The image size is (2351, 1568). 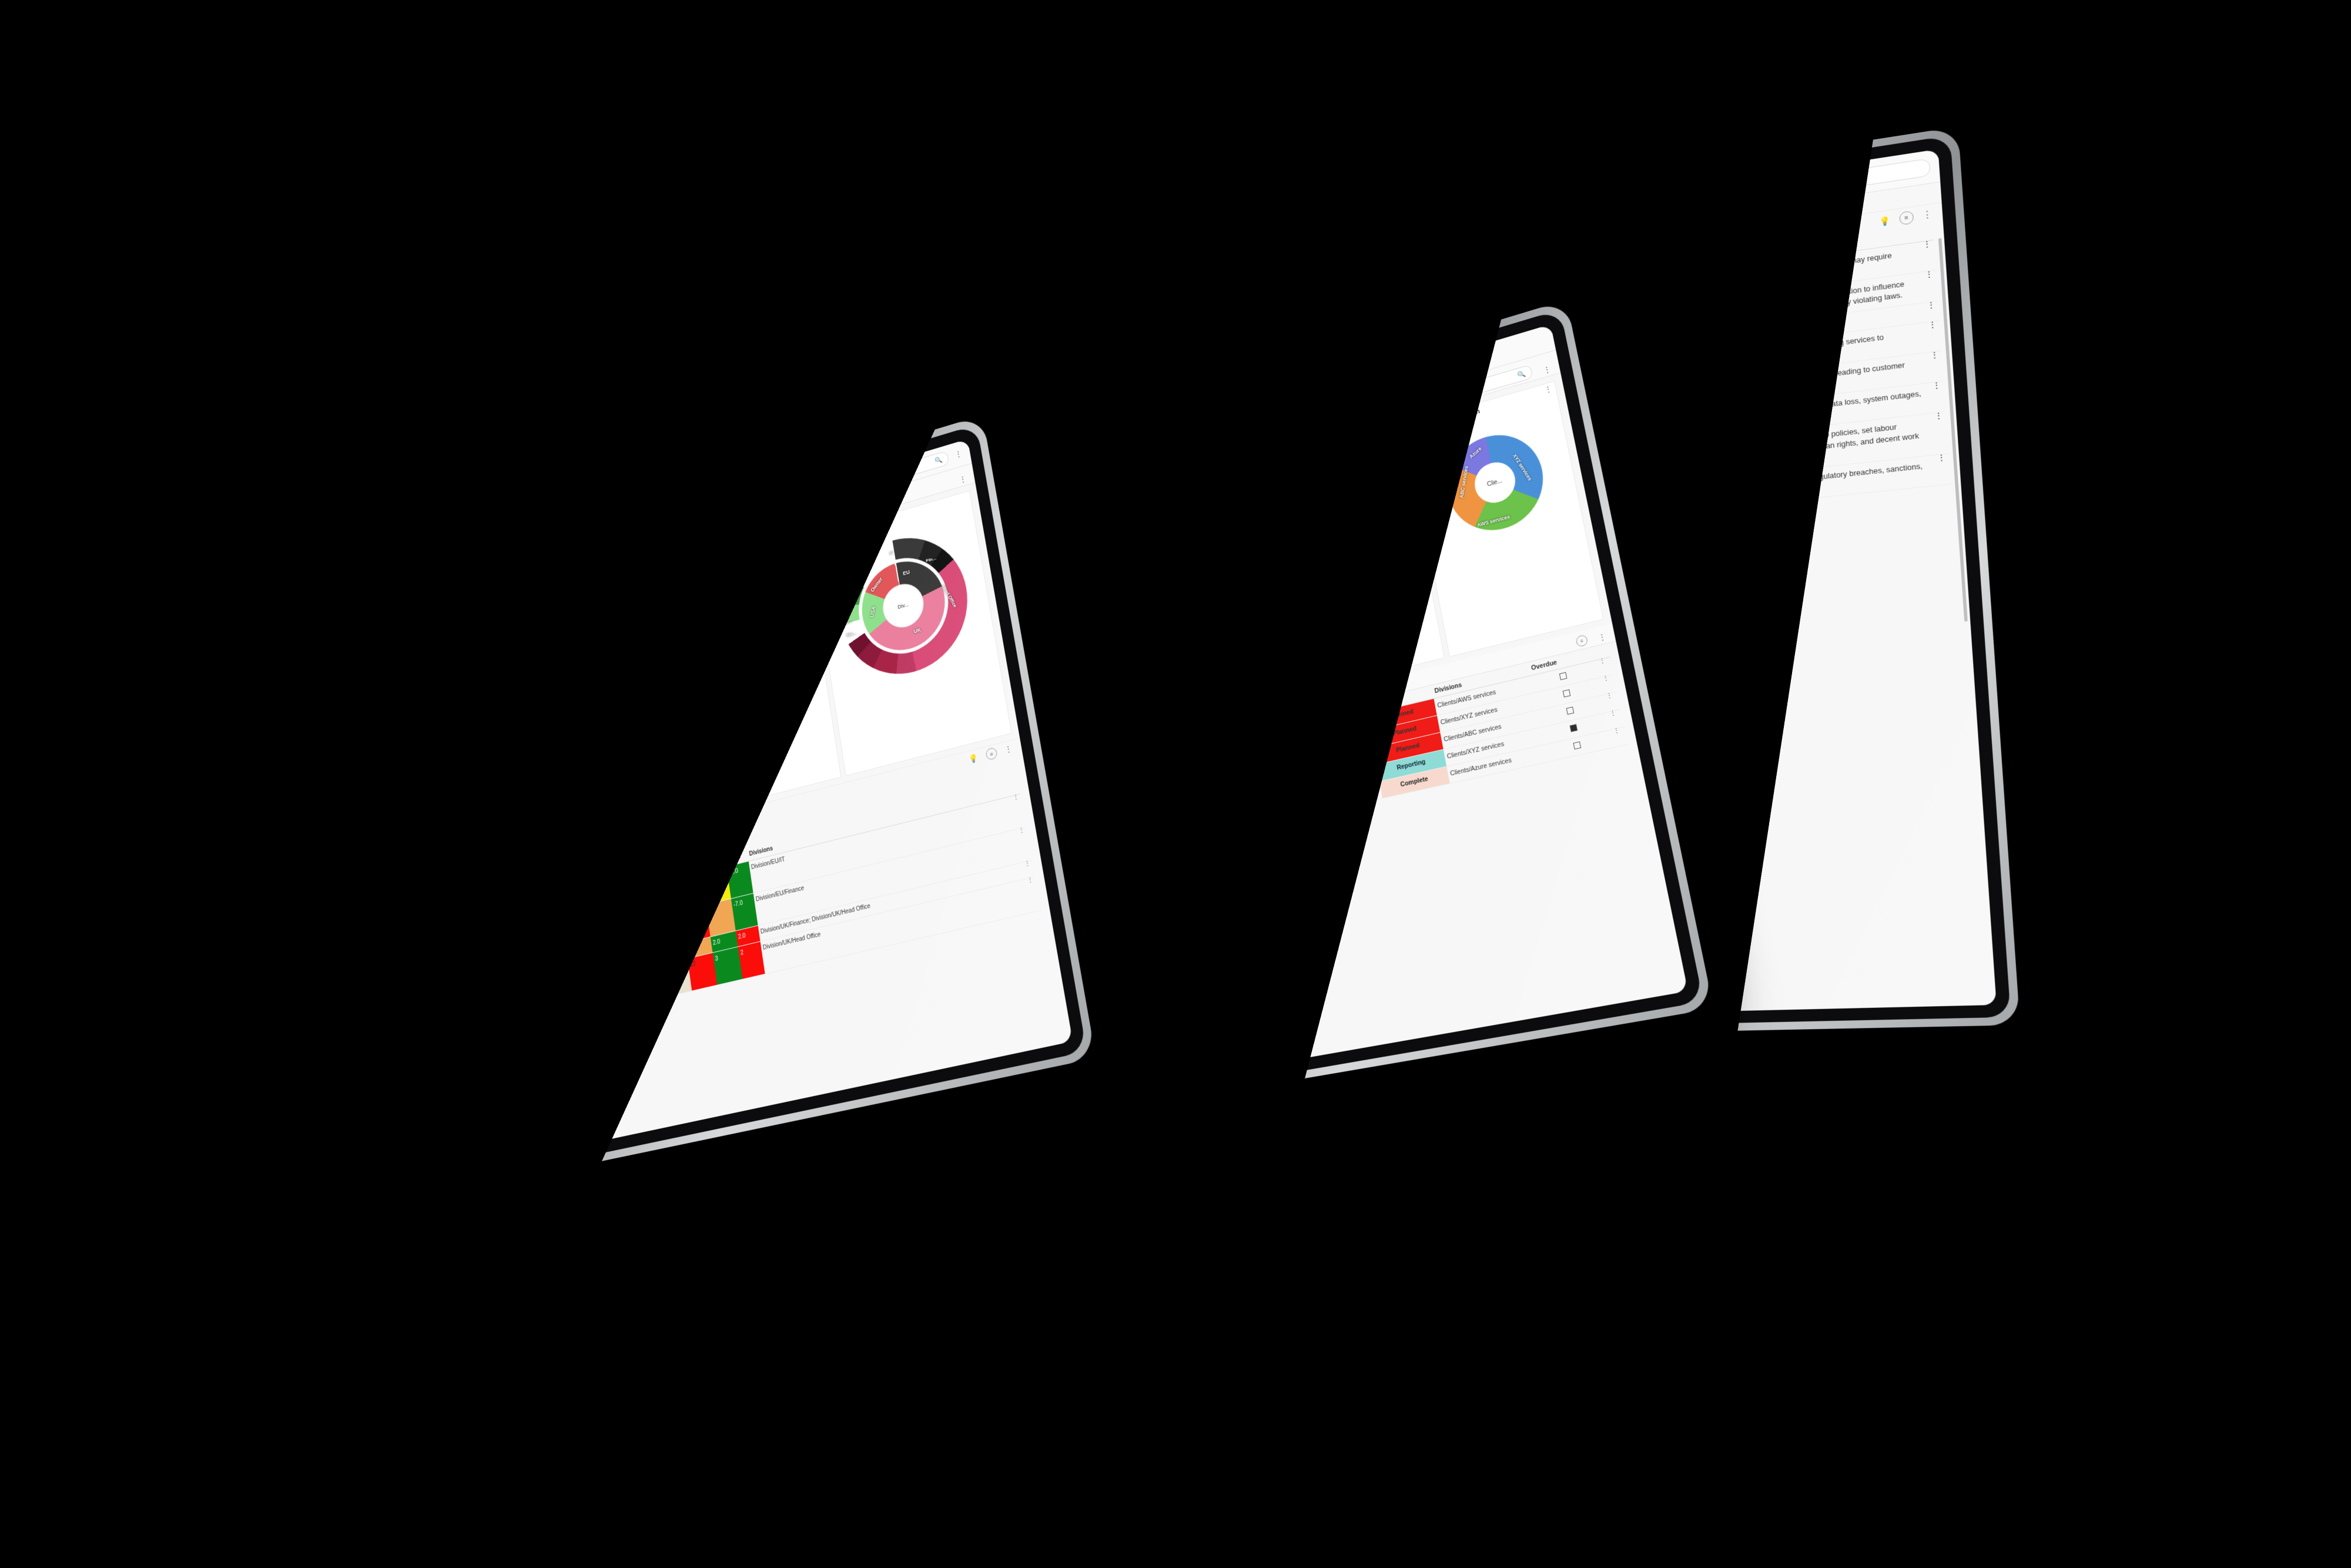 I want to click on inherent-point: 27, so click(x=387, y=727).